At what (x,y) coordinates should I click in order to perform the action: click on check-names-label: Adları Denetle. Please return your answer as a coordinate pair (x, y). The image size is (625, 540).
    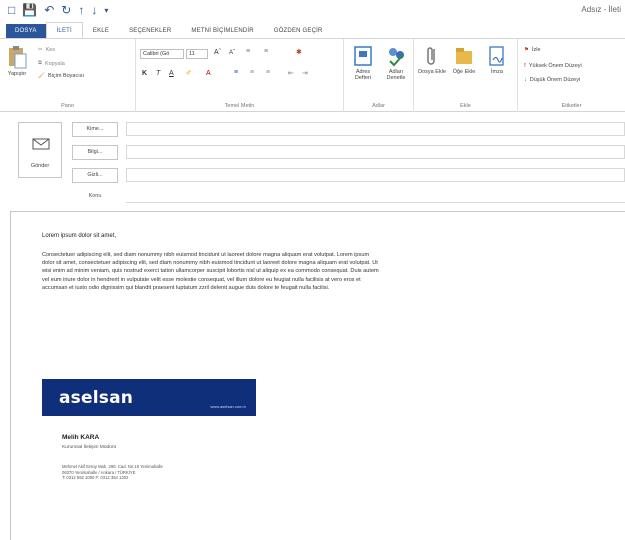
    Looking at the image, I should click on (396, 75).